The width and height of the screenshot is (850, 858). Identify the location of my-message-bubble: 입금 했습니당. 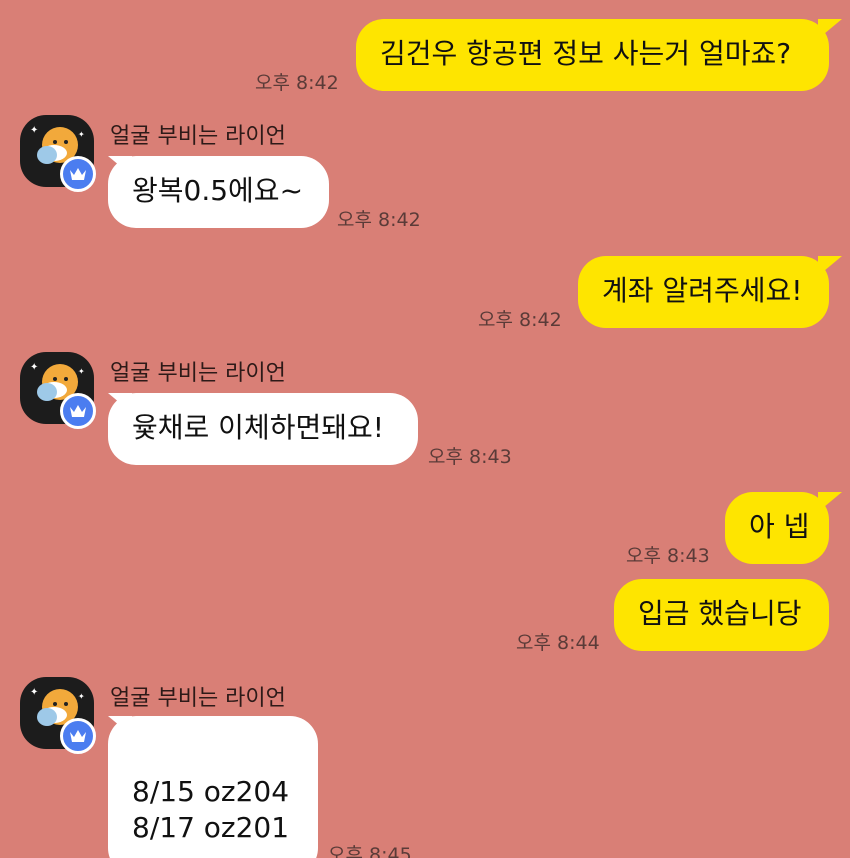
(721, 615).